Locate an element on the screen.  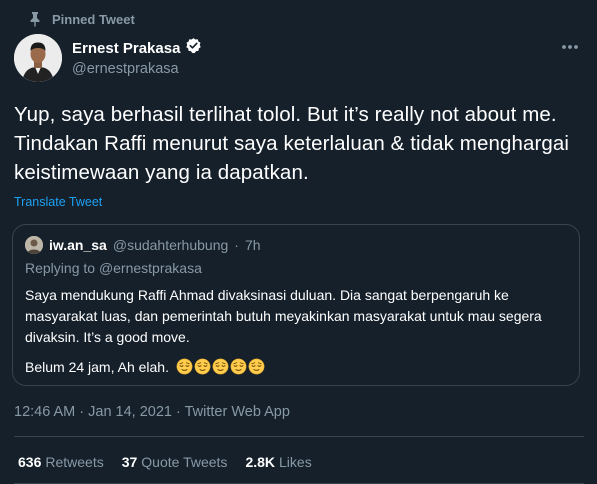
quoted-author-name: iw.an_sa is located at coordinates (78, 245).